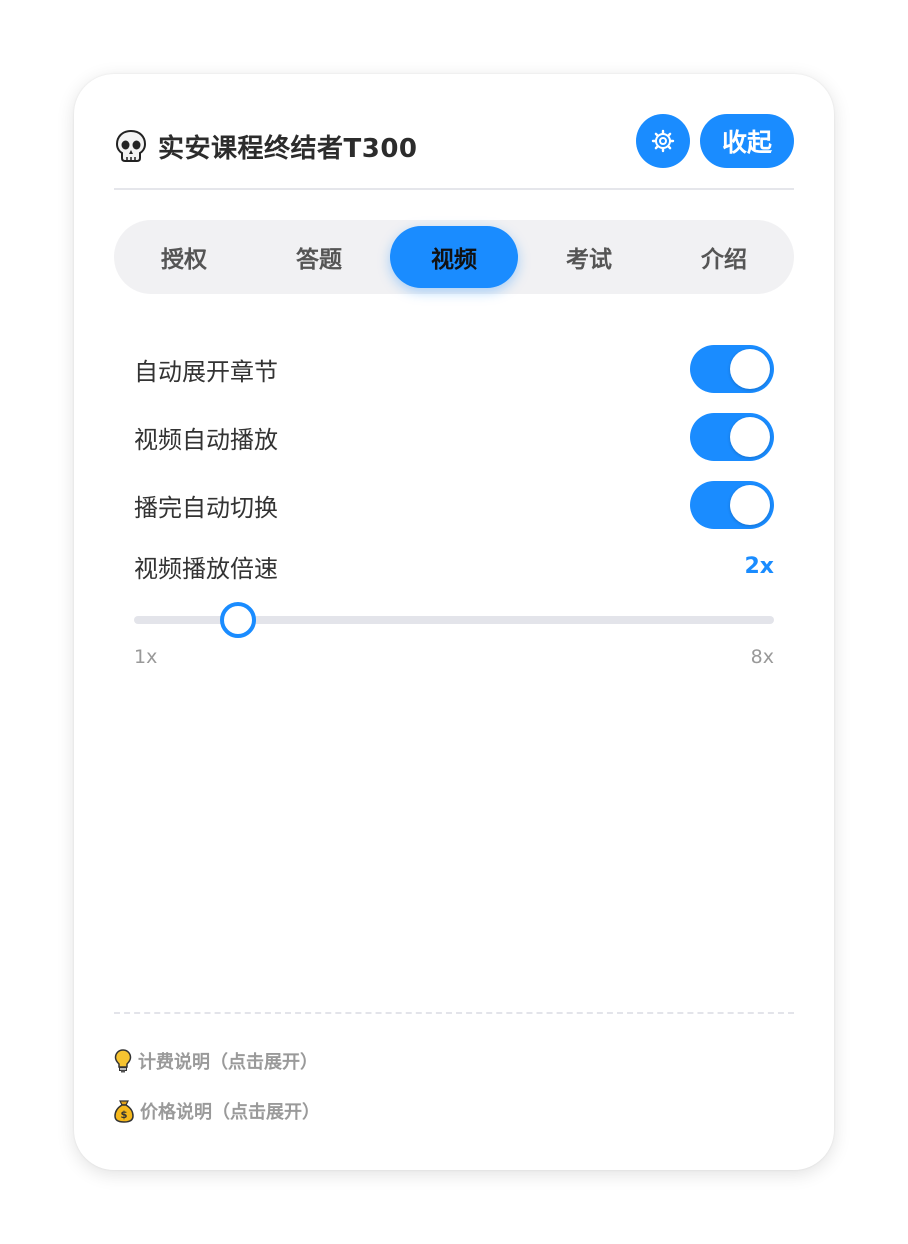 The height and width of the screenshot is (1244, 908). What do you see at coordinates (230, 1112) in the screenshot?
I see `price-note-text: 价格说明（点击展开）` at bounding box center [230, 1112].